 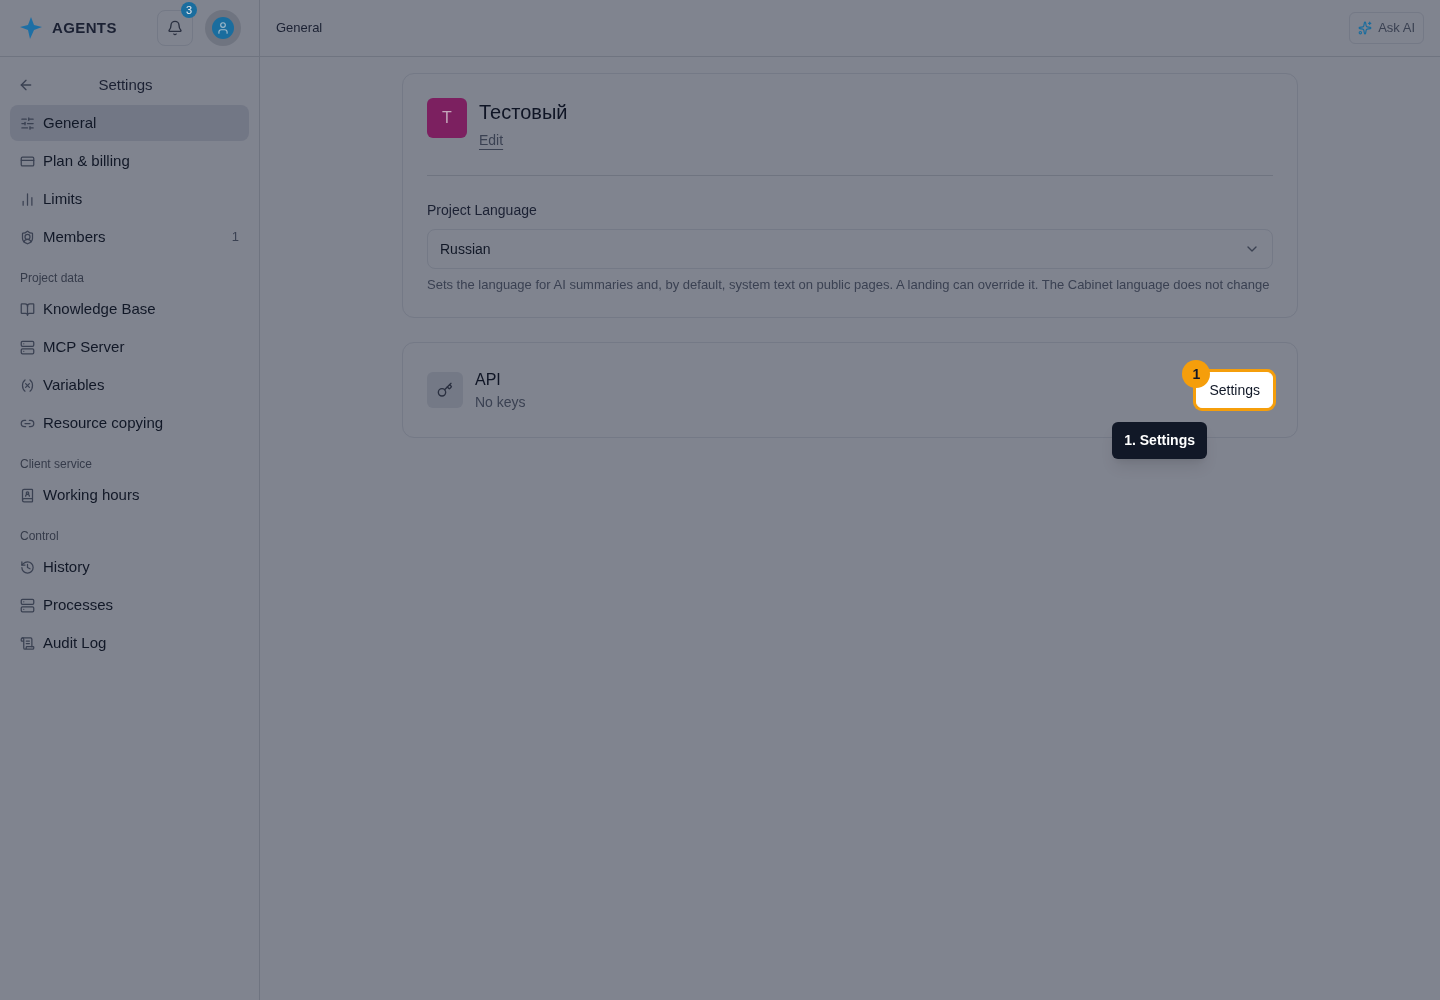 What do you see at coordinates (129, 423) in the screenshot?
I see `sidebar-item: Resource copying` at bounding box center [129, 423].